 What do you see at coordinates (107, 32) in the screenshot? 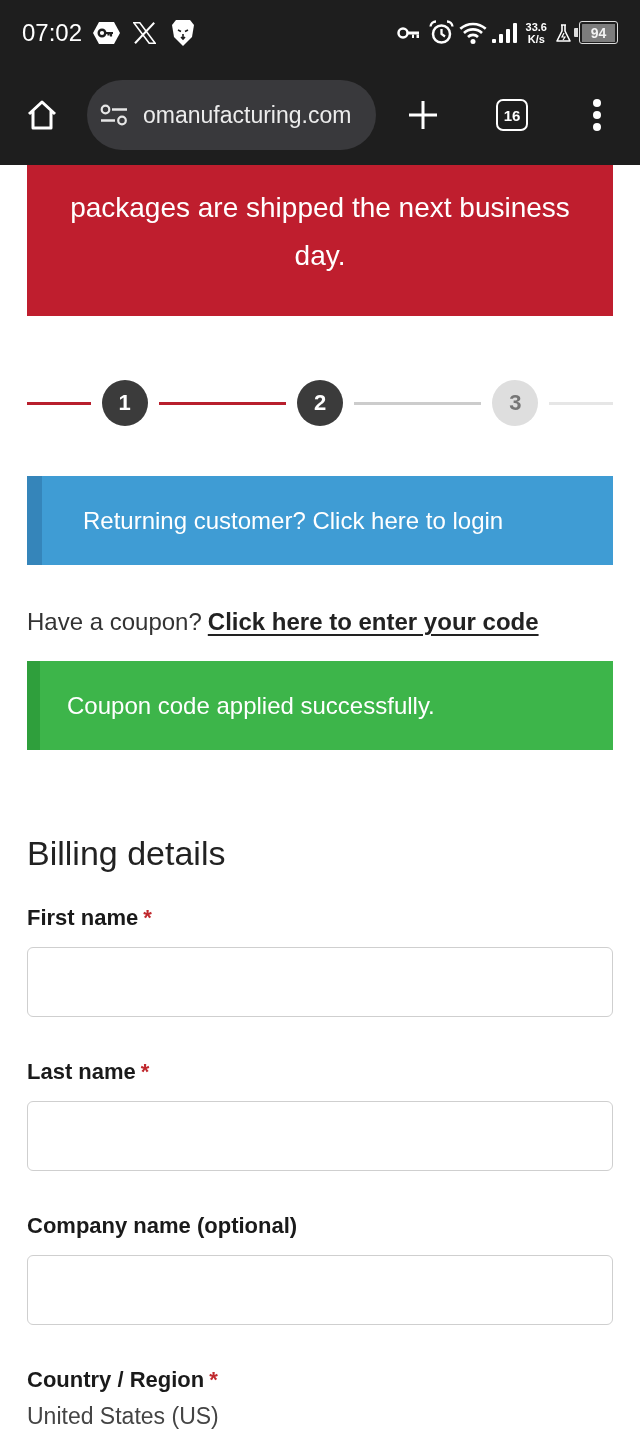
I see `key-hexagon-icon` at bounding box center [107, 32].